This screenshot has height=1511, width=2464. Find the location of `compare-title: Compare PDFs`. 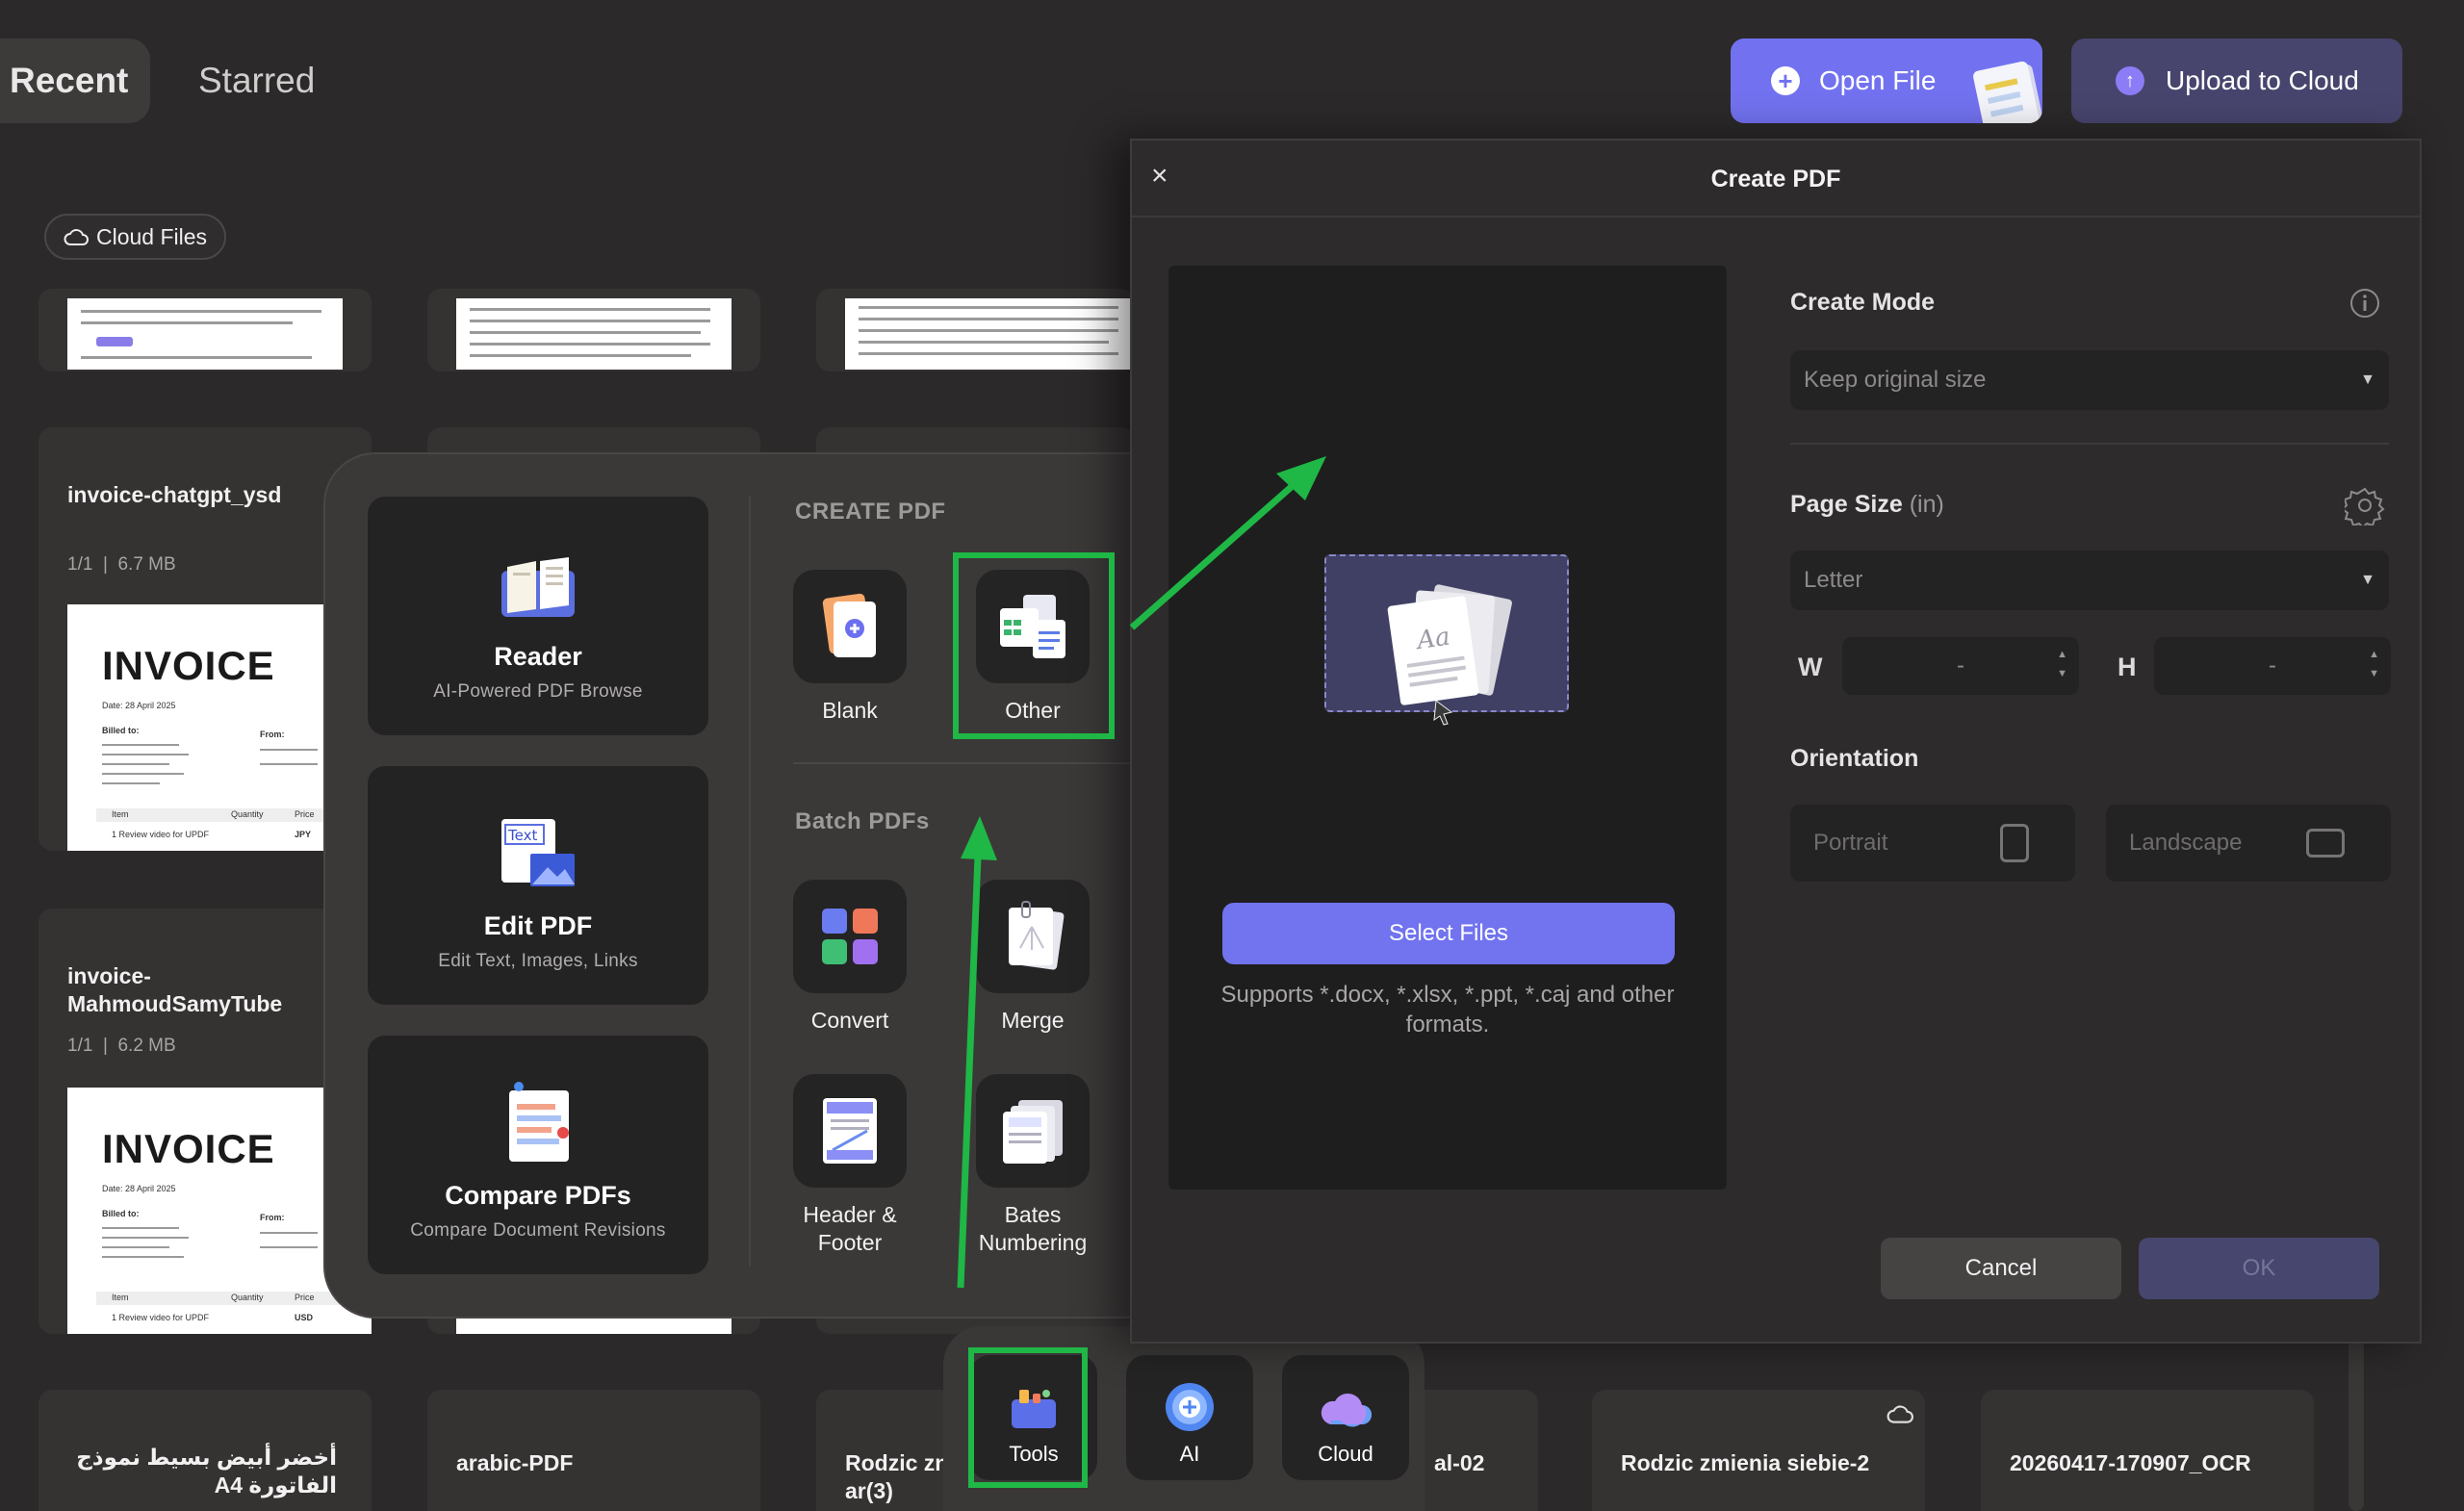

compare-title: Compare PDFs is located at coordinates (538, 1195).